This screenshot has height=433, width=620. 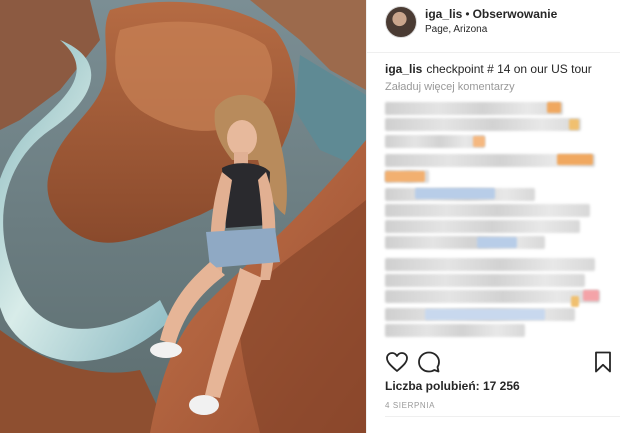 What do you see at coordinates (603, 362) in the screenshot?
I see `bookmark-icon` at bounding box center [603, 362].